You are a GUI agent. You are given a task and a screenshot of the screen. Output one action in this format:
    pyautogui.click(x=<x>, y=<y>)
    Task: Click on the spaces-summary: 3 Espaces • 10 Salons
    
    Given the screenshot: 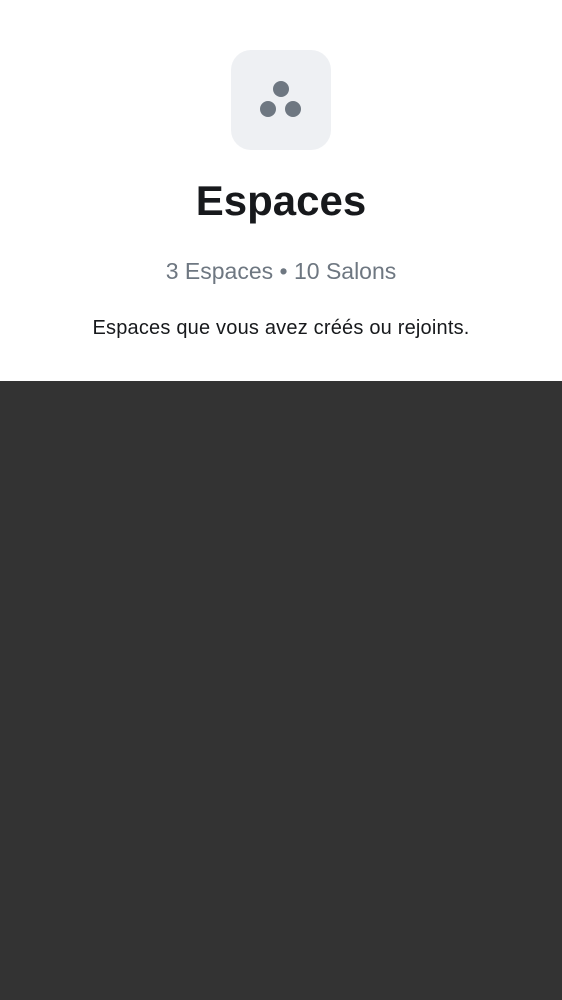 What is the action you would take?
    pyautogui.click(x=281, y=271)
    